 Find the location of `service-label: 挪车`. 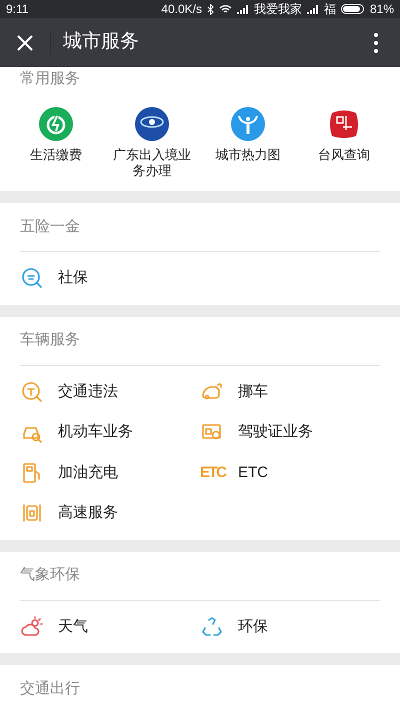

service-label: 挪车 is located at coordinates (253, 392).